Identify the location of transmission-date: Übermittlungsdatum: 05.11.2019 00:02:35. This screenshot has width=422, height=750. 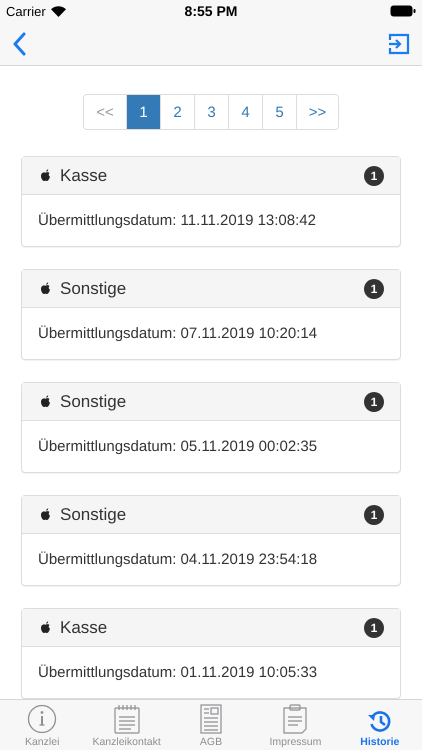
(177, 447).